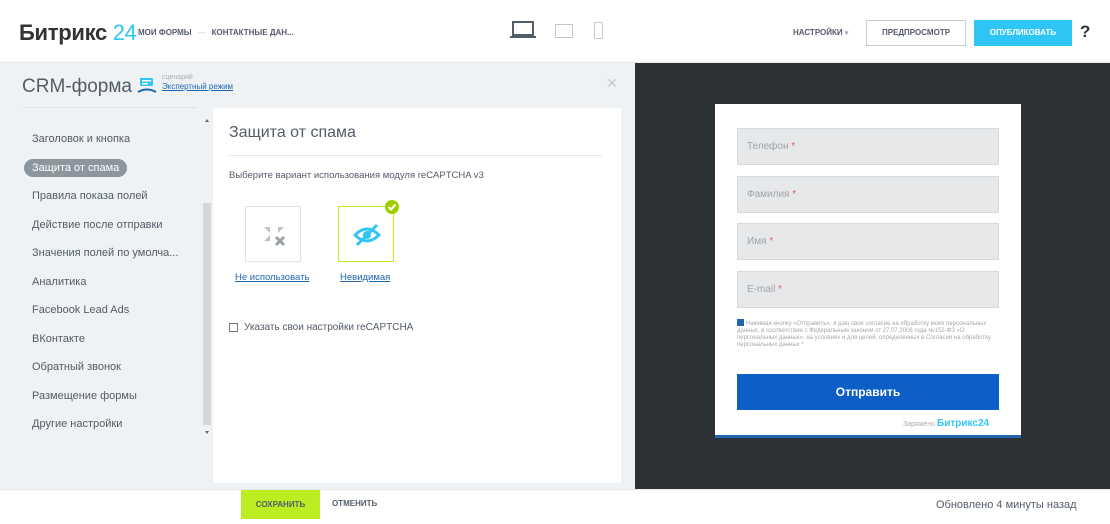 Image resolution: width=1110 pixels, height=524 pixels. I want to click on lastname-field: Фамилия *, so click(868, 194).